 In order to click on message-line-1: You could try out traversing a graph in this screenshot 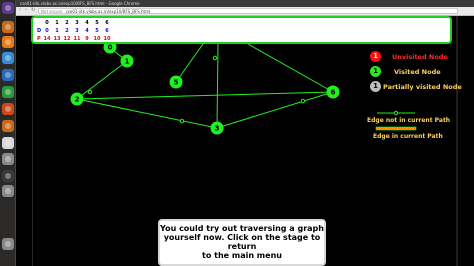, I will do `click(242, 228)`.